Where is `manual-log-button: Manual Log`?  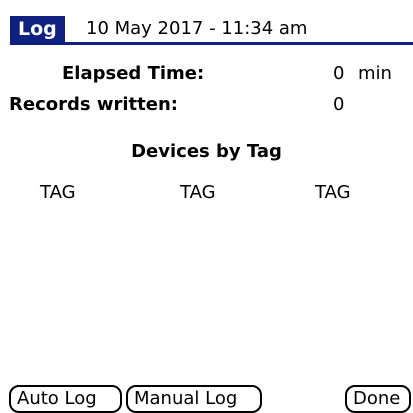 manual-log-button: Manual Log is located at coordinates (194, 399).